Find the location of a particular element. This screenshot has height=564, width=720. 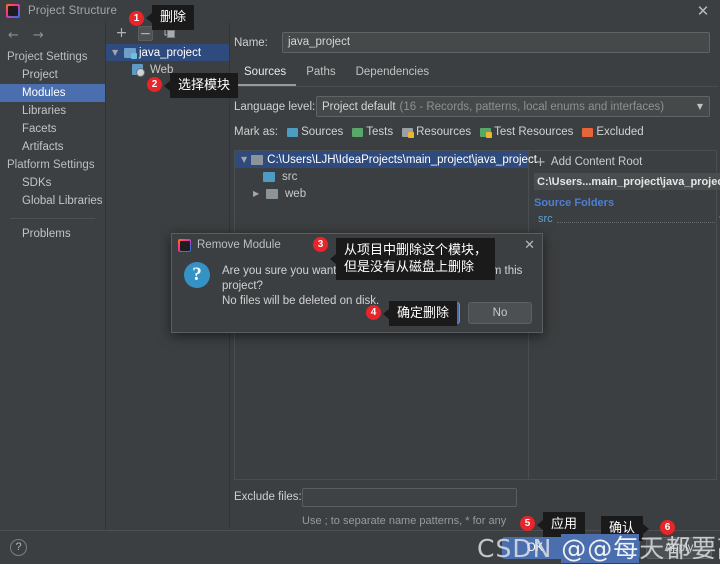

tab-paths: Paths is located at coordinates (320, 74).